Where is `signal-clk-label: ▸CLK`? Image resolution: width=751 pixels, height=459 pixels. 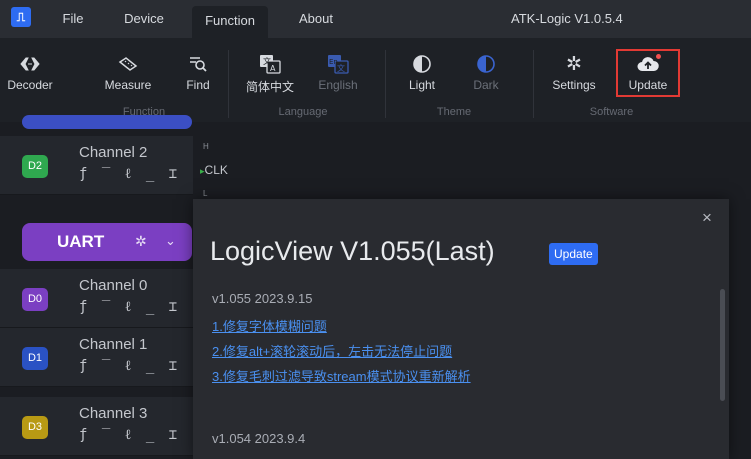
signal-clk-label: ▸CLK is located at coordinates (214, 170).